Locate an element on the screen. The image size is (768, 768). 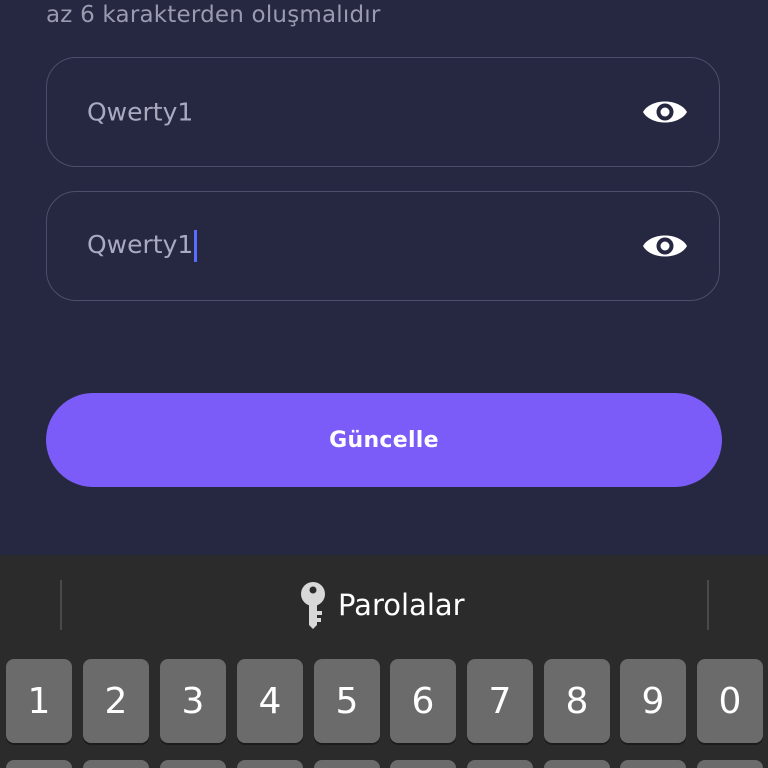
new-password-field: Qwerty1 is located at coordinates (383, 112).